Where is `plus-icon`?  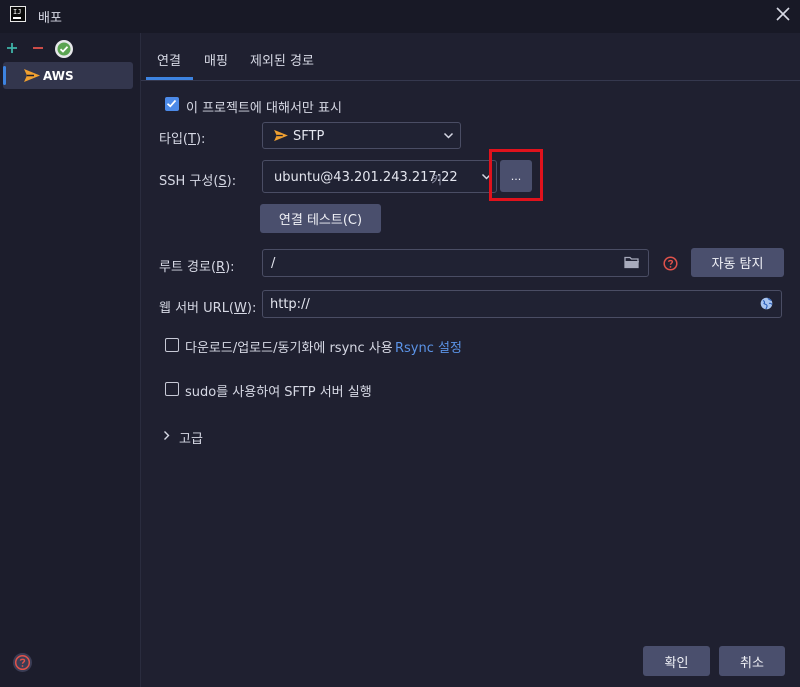
plus-icon is located at coordinates (12, 48).